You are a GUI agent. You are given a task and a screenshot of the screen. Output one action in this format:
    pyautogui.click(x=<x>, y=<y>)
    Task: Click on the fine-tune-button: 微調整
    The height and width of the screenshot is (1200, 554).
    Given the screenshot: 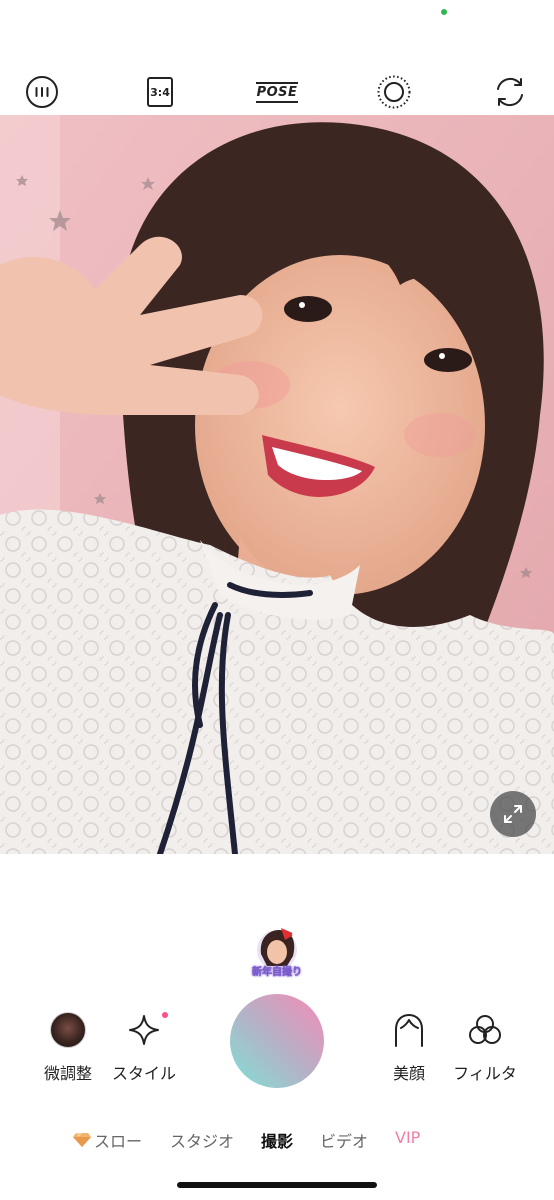 What is the action you would take?
    pyautogui.click(x=68, y=1047)
    